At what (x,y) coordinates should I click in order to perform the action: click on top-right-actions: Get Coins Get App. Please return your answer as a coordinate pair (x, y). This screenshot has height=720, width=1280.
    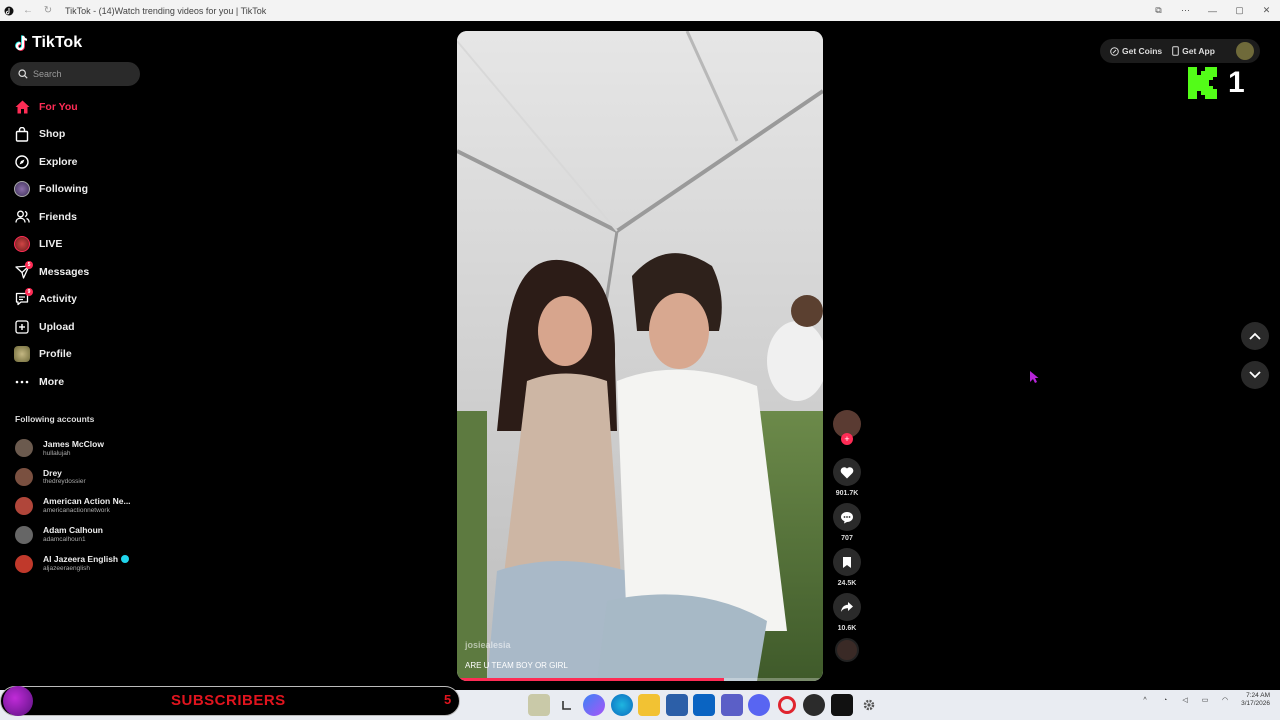
    Looking at the image, I should click on (1180, 51).